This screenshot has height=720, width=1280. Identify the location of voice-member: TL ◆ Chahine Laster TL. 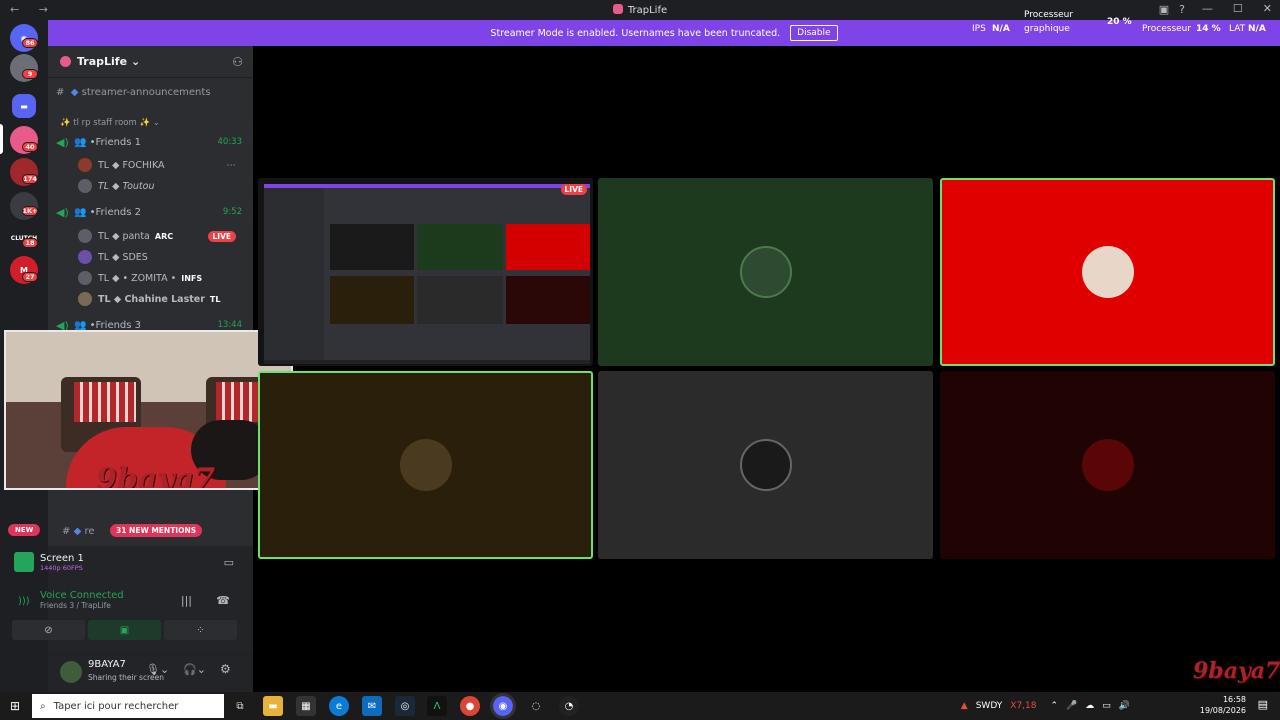
(163, 299).